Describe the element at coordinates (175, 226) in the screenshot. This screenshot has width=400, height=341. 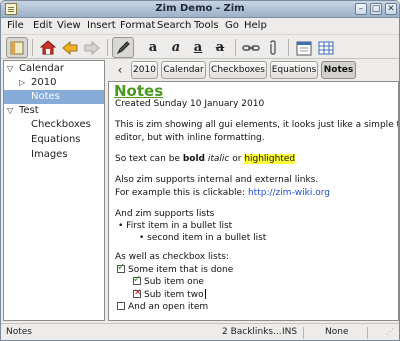
I see `bullet-item: • First item in a bullet list` at that location.